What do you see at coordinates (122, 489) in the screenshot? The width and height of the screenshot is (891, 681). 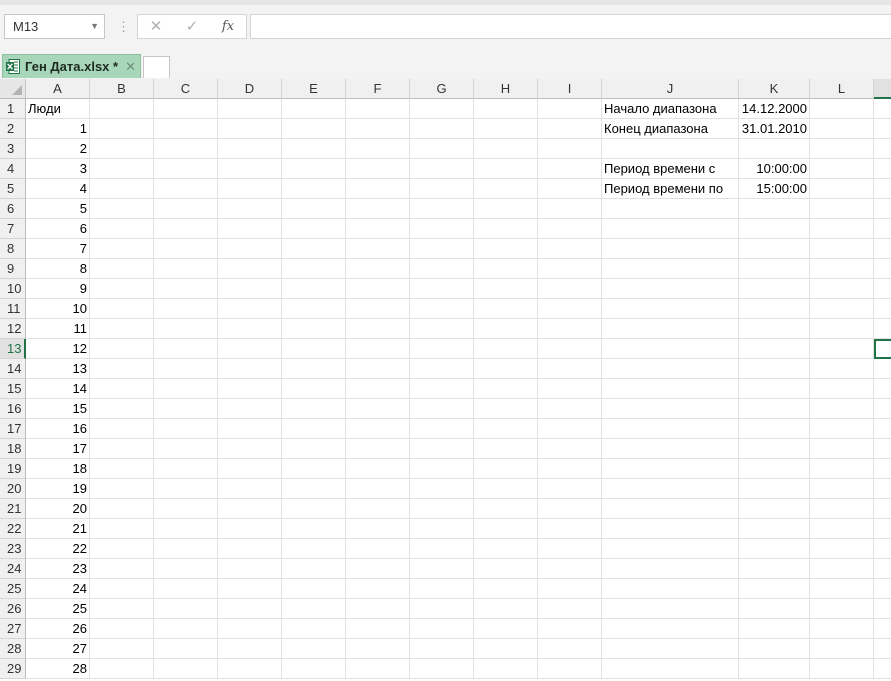 I see `cell-b20` at bounding box center [122, 489].